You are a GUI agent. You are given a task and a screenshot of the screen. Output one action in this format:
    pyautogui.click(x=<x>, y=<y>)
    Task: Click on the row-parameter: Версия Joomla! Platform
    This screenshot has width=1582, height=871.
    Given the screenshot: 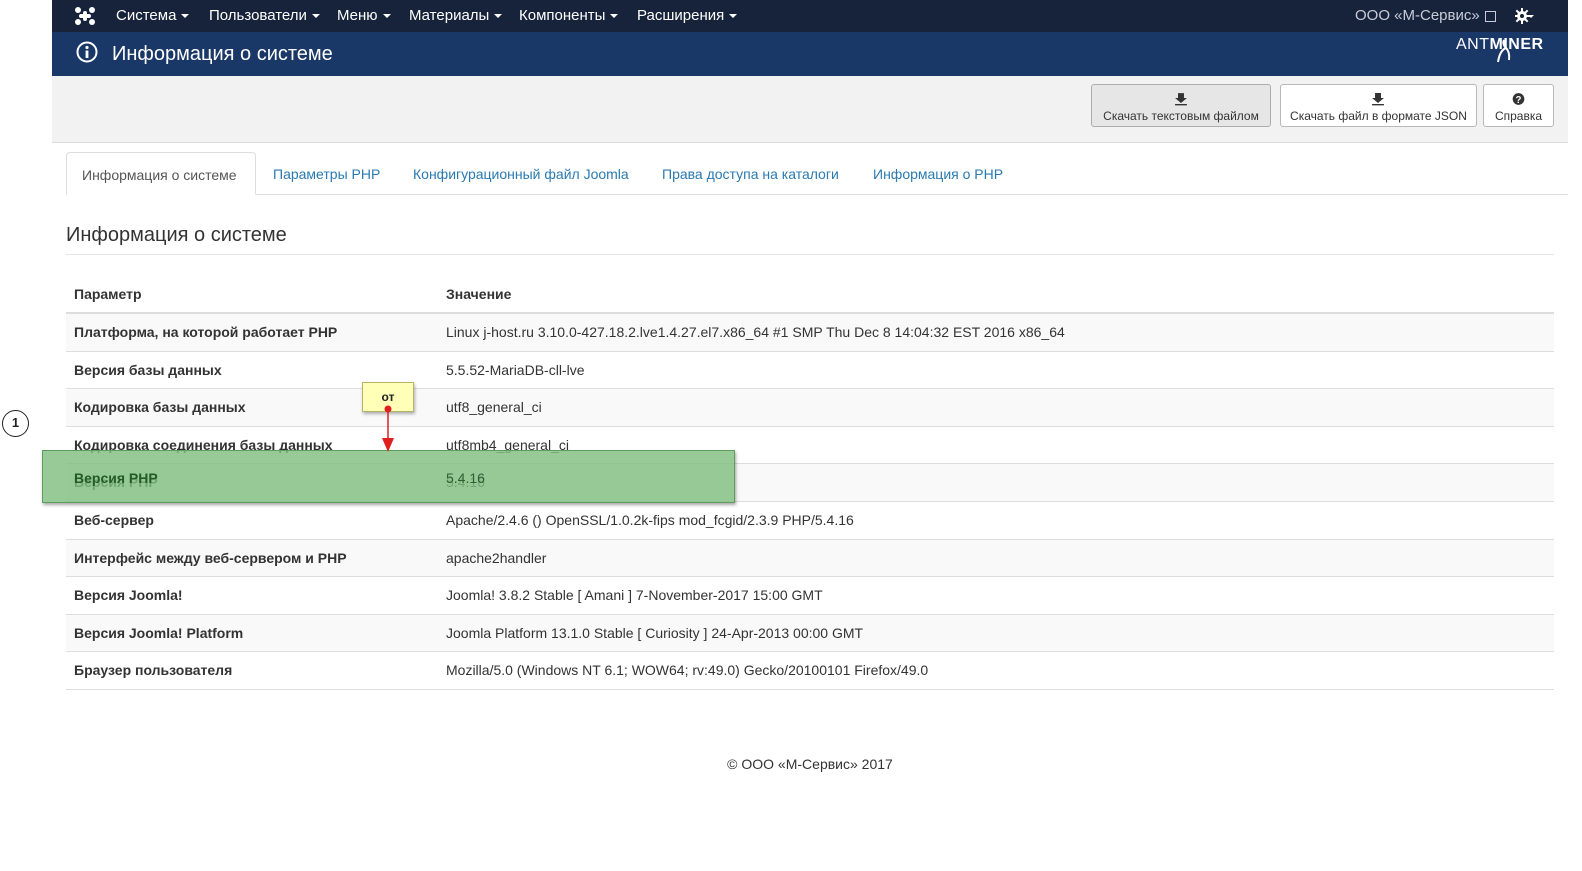 What is the action you would take?
    pyautogui.click(x=159, y=632)
    